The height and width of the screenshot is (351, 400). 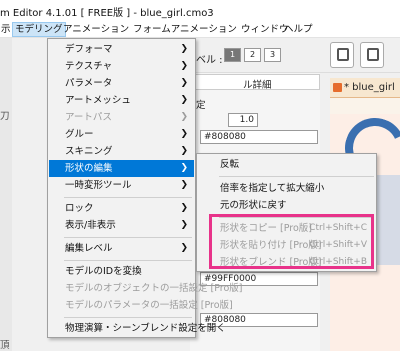 I want to click on edit-level-1-button: 1, so click(x=232, y=55).